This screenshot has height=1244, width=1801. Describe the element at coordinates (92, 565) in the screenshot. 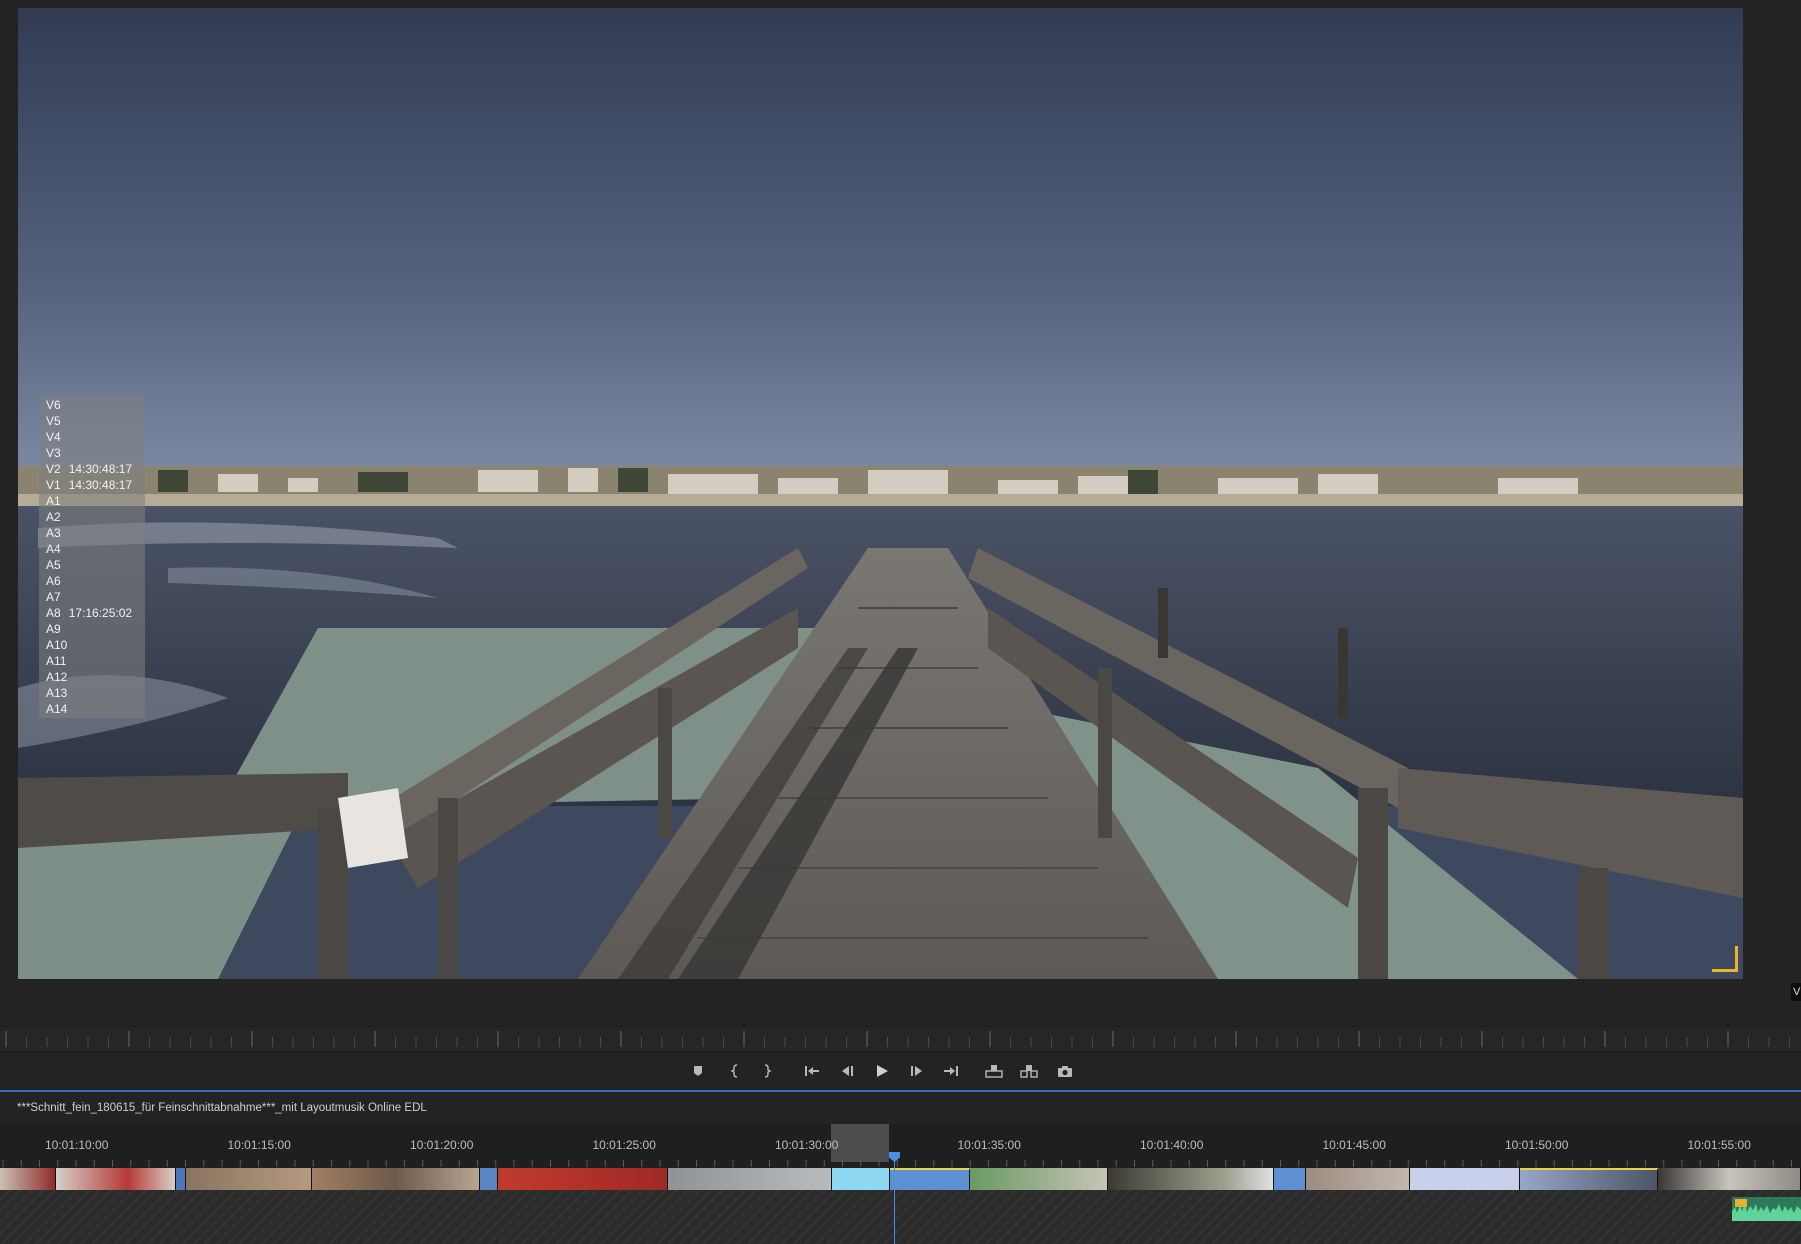

I see `overlay-track-a5: A5` at that location.